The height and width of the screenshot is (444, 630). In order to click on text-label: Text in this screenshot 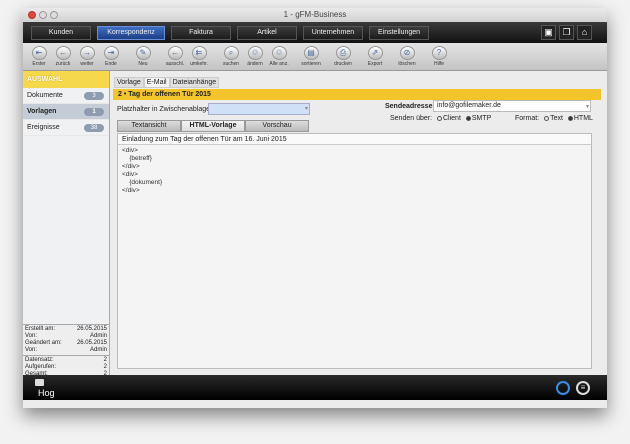, I will do `click(556, 118)`.